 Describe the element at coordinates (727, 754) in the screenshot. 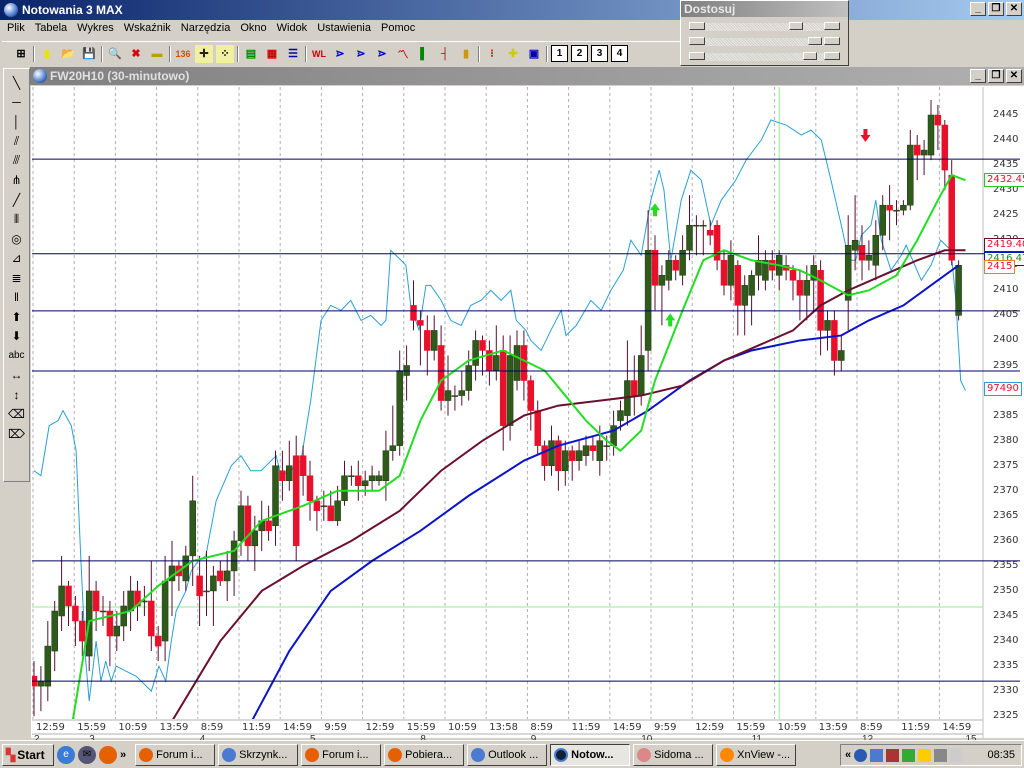

I see `xnview-icon` at that location.